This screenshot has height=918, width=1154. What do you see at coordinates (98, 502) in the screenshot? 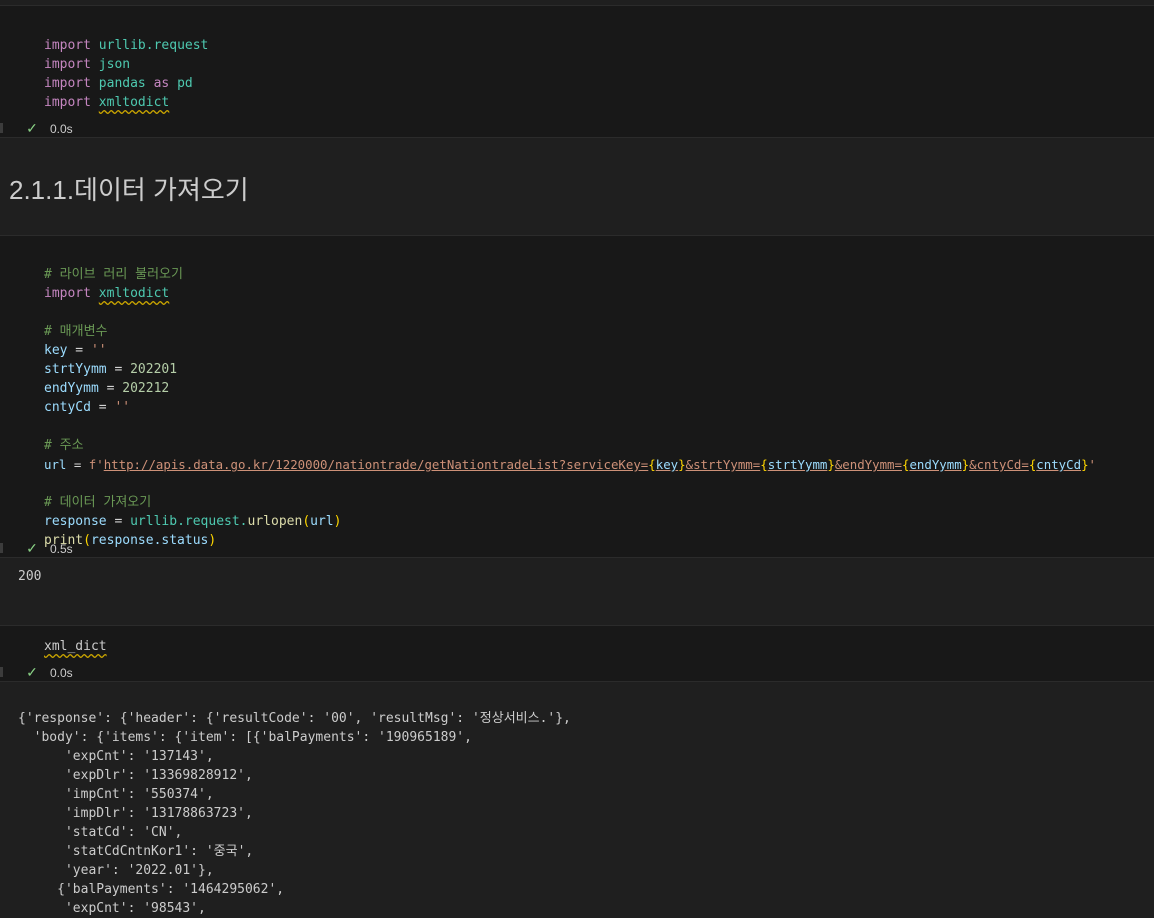
I see `comment: # 데이터 가져오기` at bounding box center [98, 502].